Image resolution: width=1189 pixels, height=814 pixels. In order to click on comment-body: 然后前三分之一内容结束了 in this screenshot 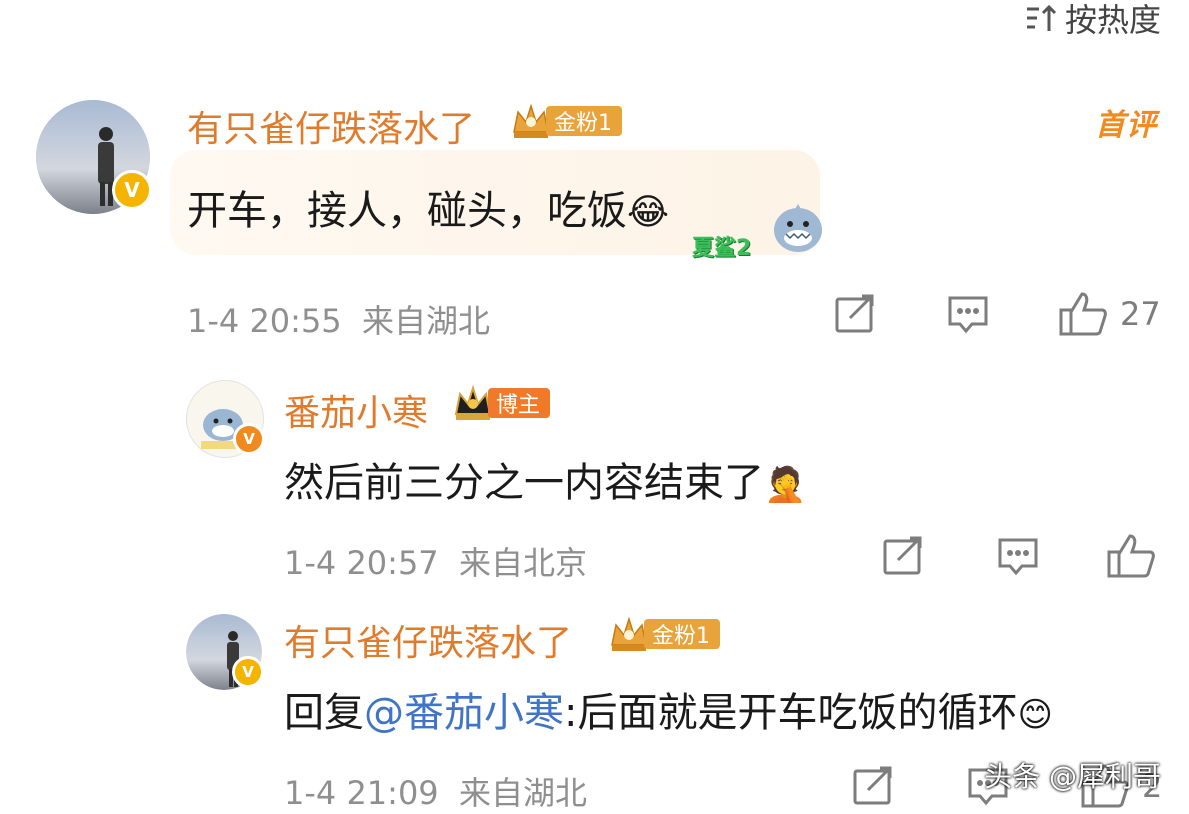, I will do `click(524, 483)`.